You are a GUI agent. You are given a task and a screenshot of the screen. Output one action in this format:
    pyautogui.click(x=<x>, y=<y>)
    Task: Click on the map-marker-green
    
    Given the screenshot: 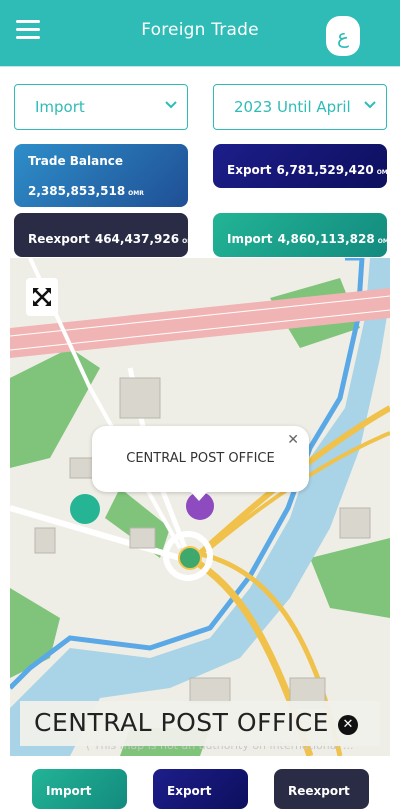 What is the action you would take?
    pyautogui.click(x=190, y=558)
    